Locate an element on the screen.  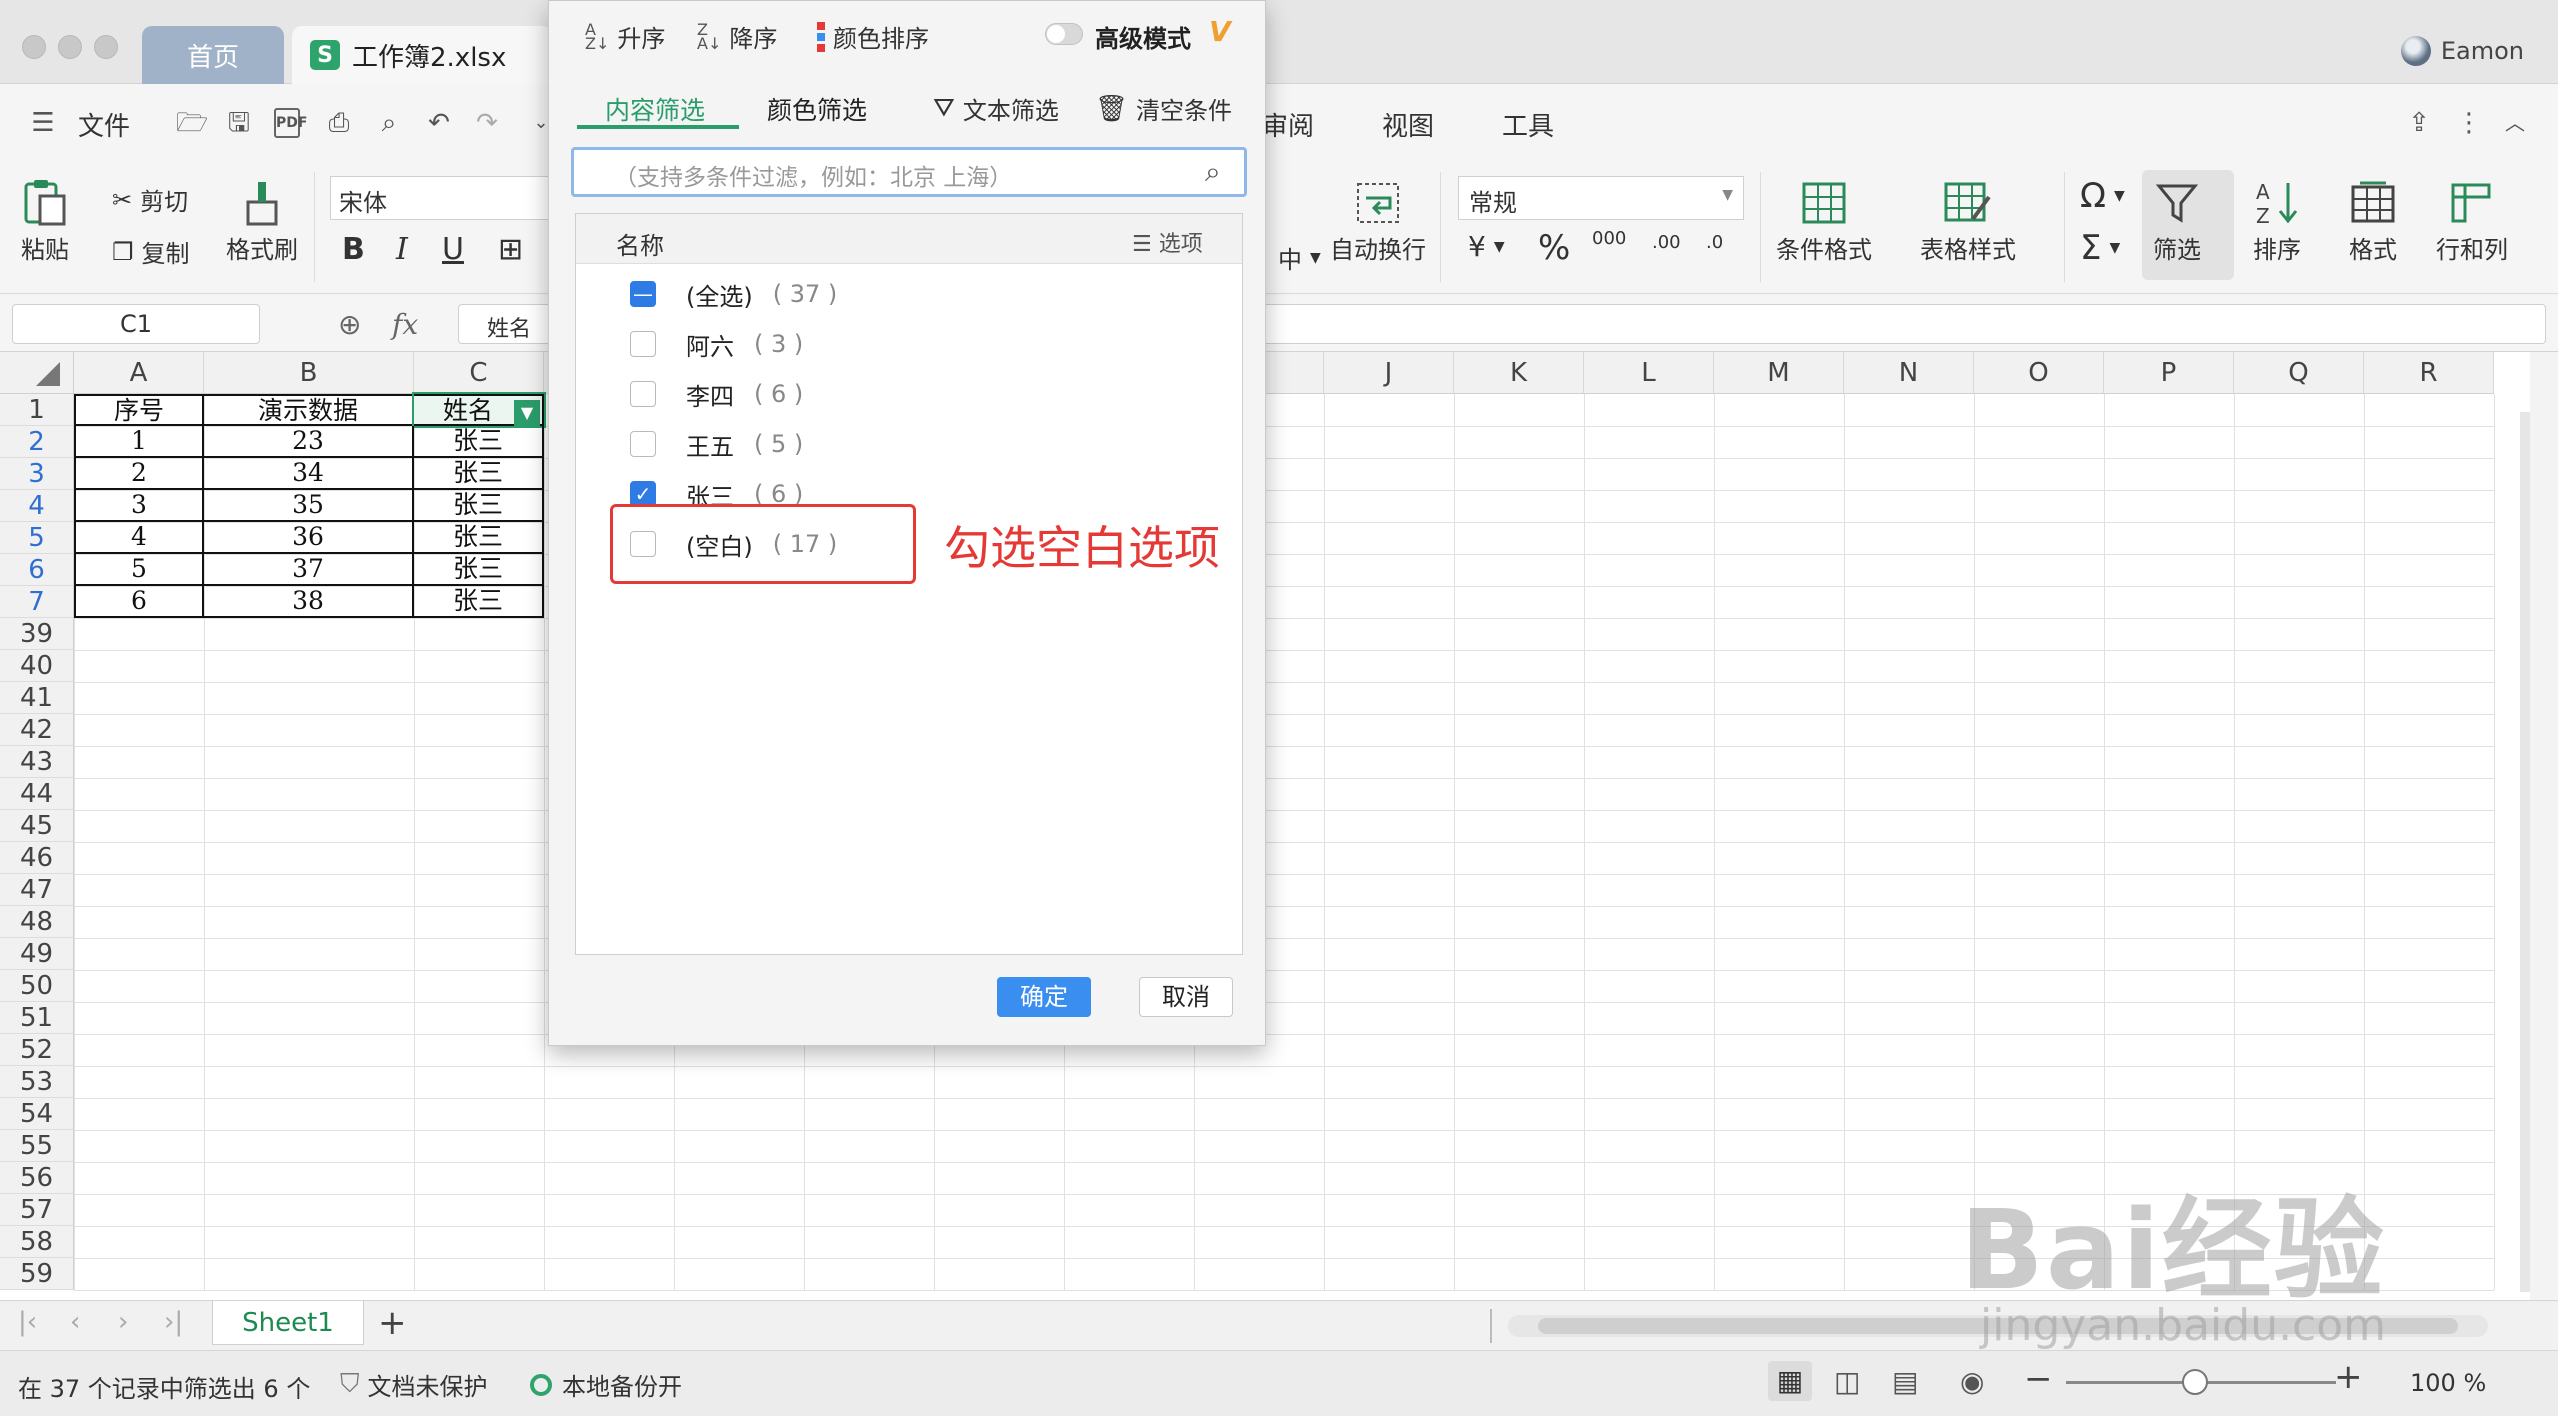
row-header-46: 46 is located at coordinates (37, 858).